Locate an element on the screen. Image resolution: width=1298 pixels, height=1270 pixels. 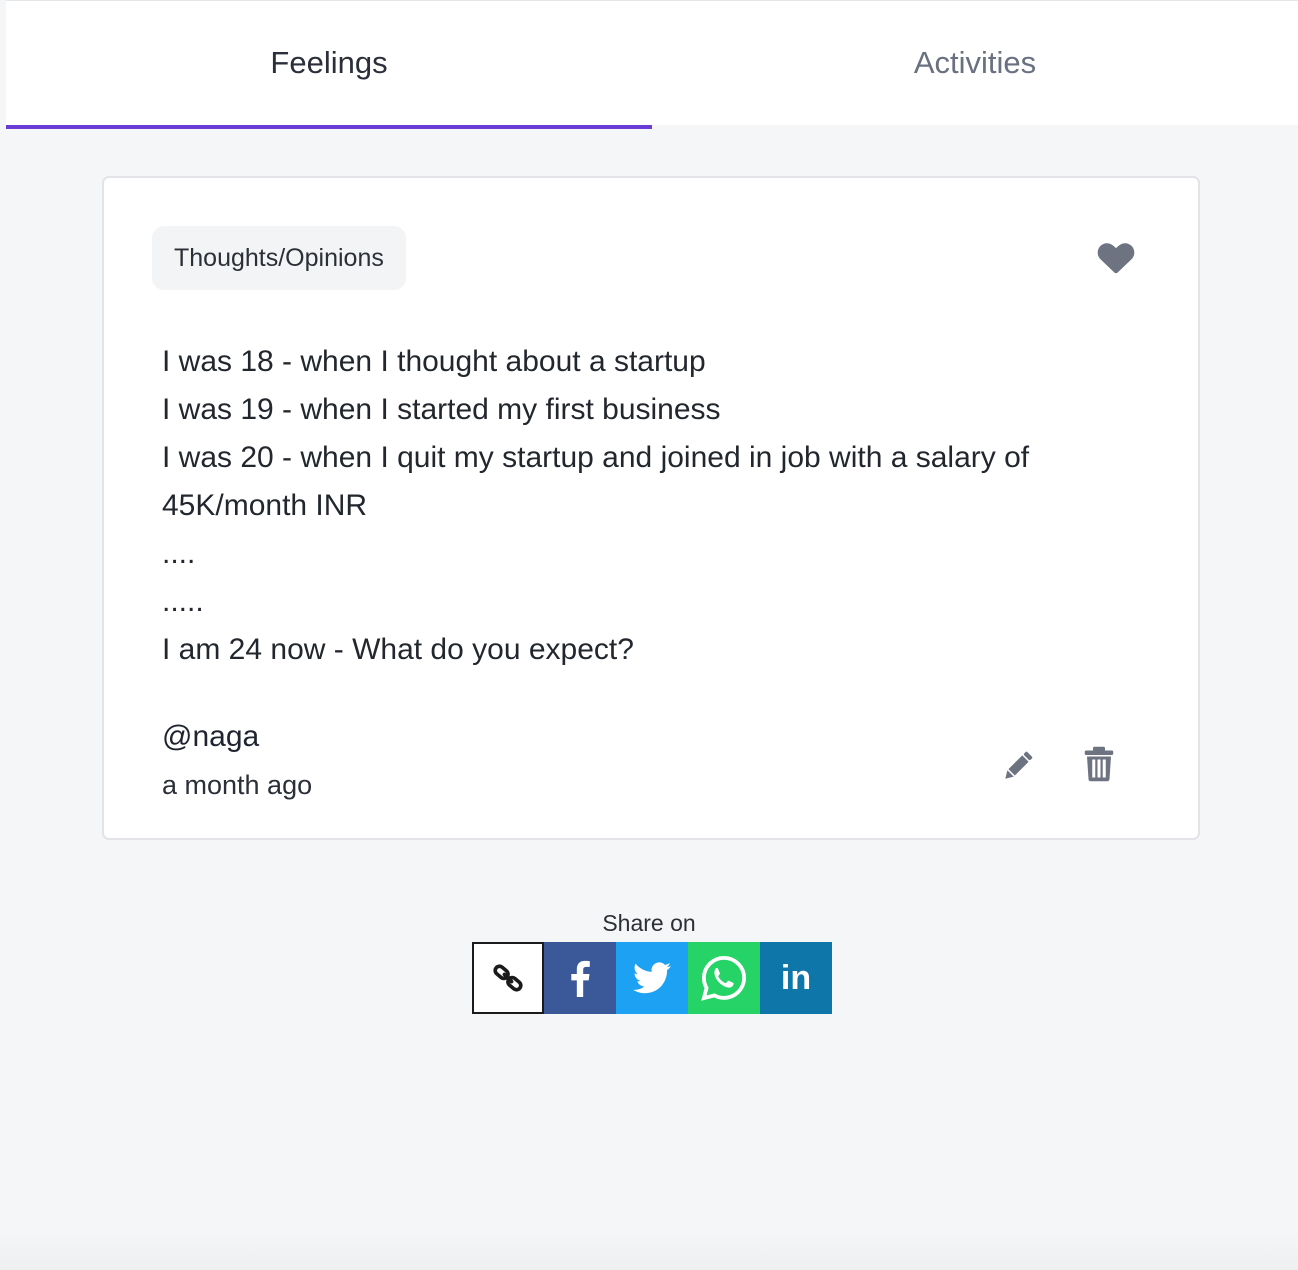
link-icon is located at coordinates (508, 978).